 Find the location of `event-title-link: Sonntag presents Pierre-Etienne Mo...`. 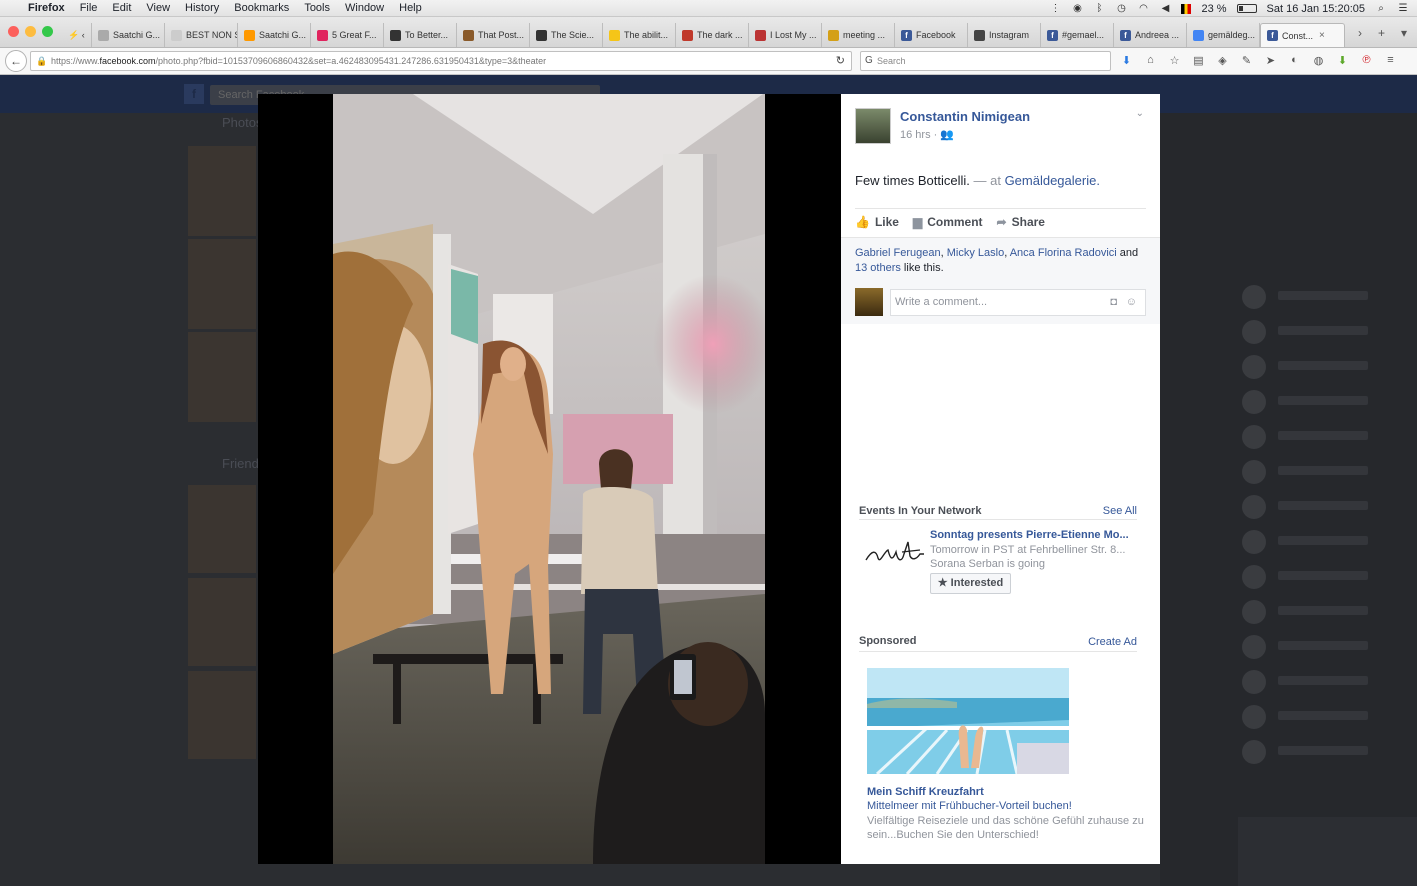

event-title-link: Sonntag presents Pierre-Etienne Mo... is located at coordinates (1029, 535).